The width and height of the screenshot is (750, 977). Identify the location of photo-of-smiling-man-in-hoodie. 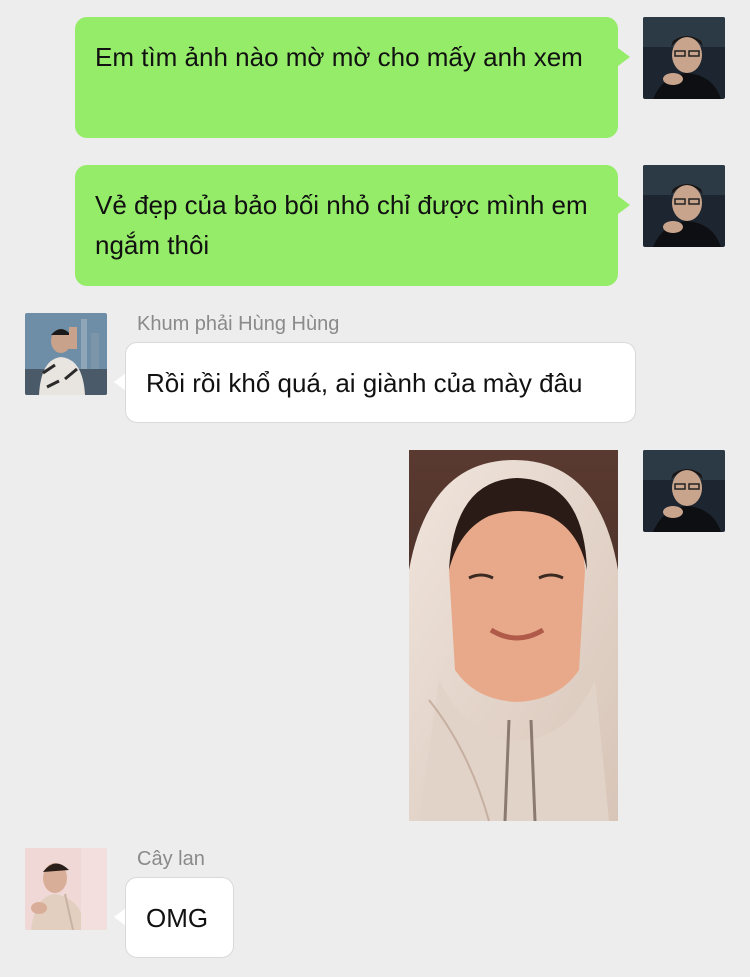
(513, 635).